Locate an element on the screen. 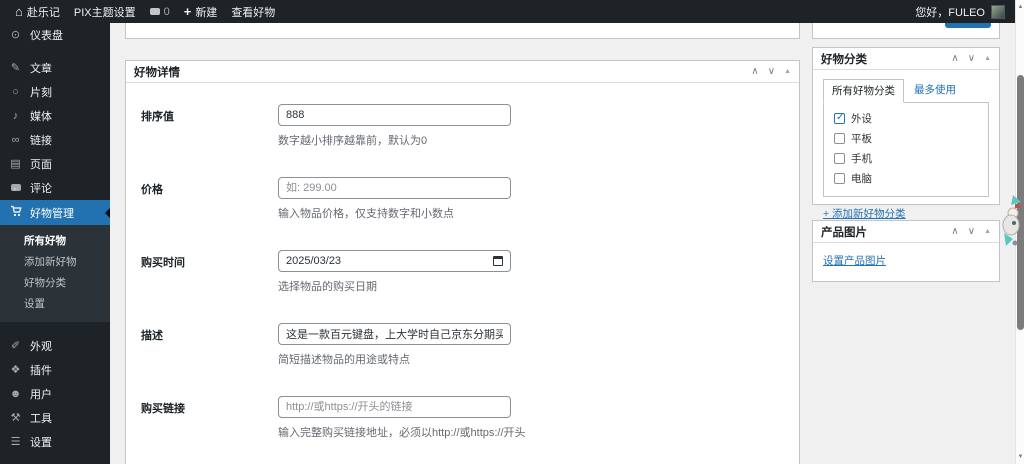 The width and height of the screenshot is (1024, 464). sidebar-item-appearance: ✐ 外观 is located at coordinates (55, 346).